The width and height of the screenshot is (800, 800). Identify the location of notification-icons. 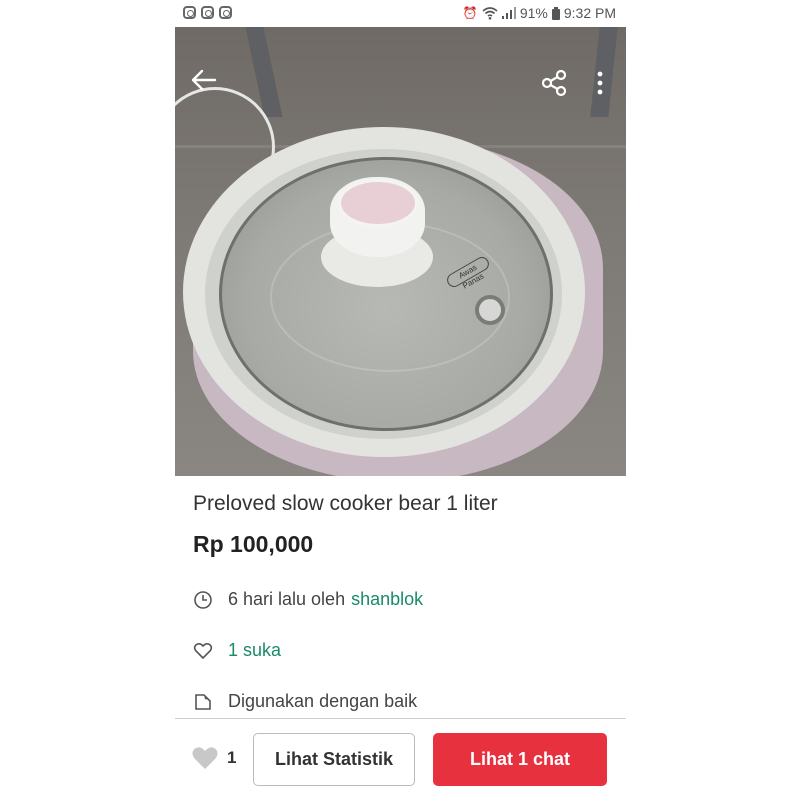
(207, 12).